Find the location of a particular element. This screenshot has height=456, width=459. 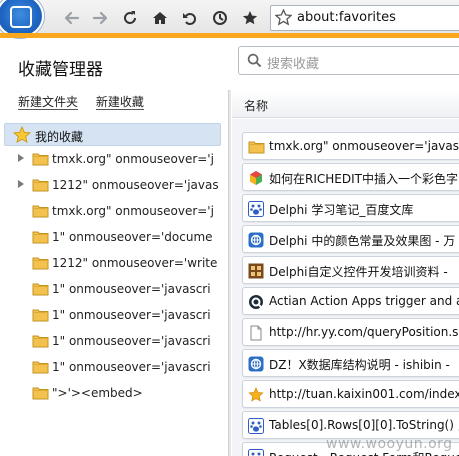

bookmark-item: DZ！X数据库结构说明 - ishibin - is located at coordinates (350, 363).